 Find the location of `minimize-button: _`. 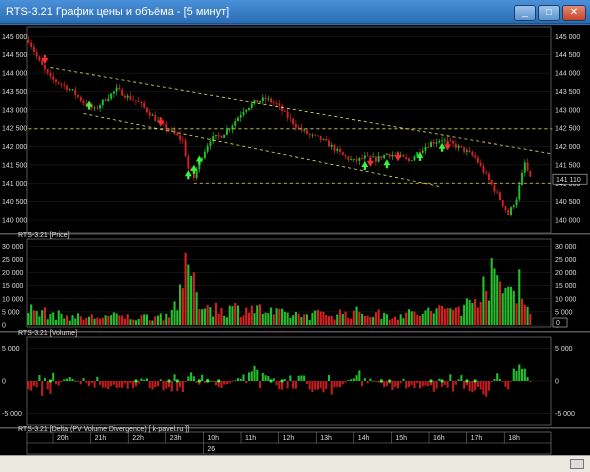

minimize-button: _ is located at coordinates (525, 13).